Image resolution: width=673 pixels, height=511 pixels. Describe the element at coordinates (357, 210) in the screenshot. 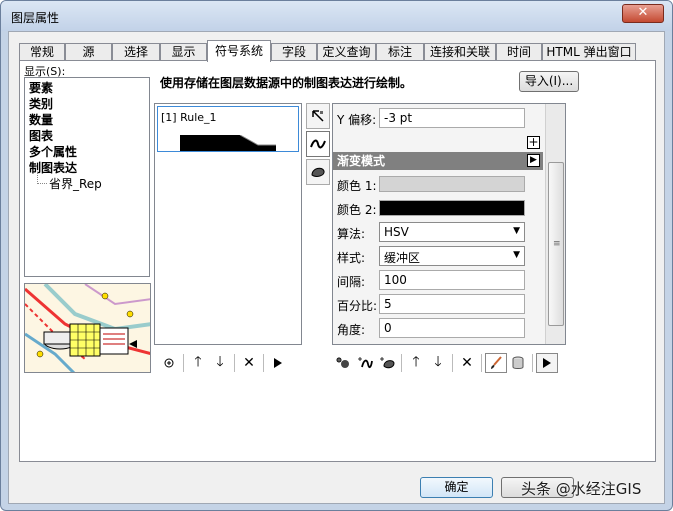

I see `color2-label: 颜色 2:` at that location.